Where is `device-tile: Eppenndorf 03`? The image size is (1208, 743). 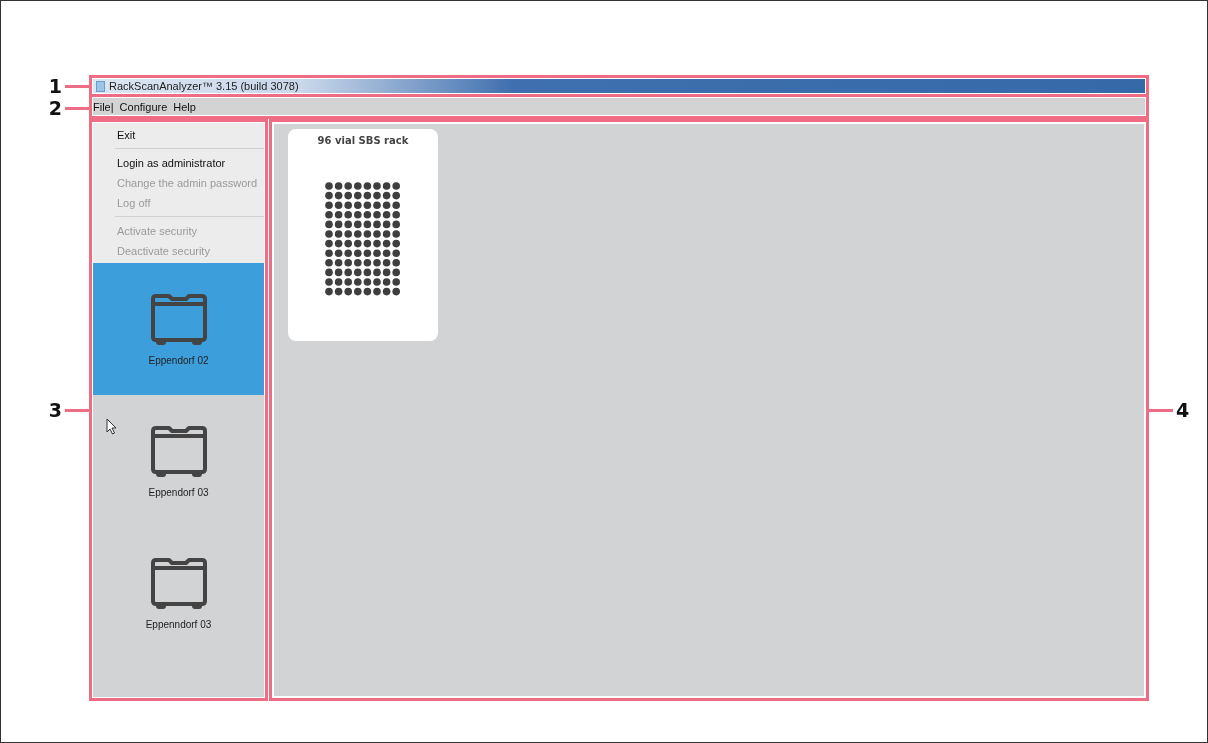 device-tile: Eppenndorf 03 is located at coordinates (178, 593).